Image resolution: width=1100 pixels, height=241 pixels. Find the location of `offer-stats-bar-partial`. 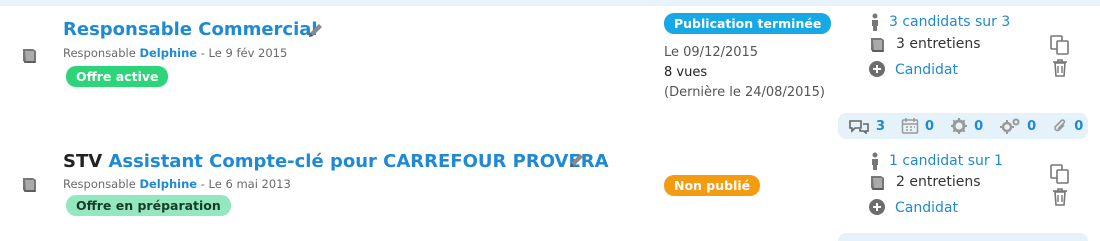

offer-stats-bar-partial is located at coordinates (963, 237).